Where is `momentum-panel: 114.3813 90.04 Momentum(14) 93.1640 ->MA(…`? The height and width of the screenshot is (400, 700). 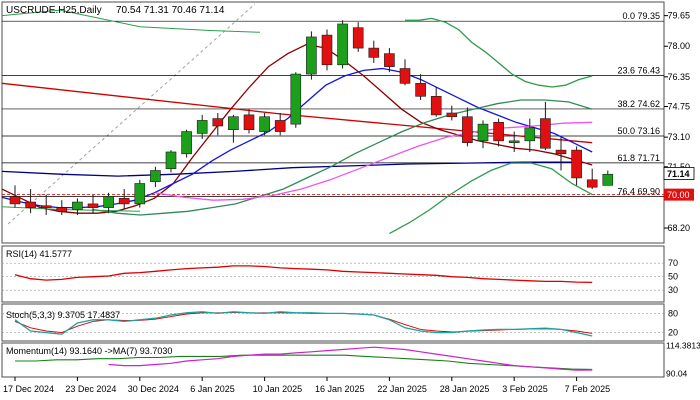
momentum-panel: 114.3813 90.04 Momentum(14) 93.1640 ->MA(… is located at coordinates (350, 360).